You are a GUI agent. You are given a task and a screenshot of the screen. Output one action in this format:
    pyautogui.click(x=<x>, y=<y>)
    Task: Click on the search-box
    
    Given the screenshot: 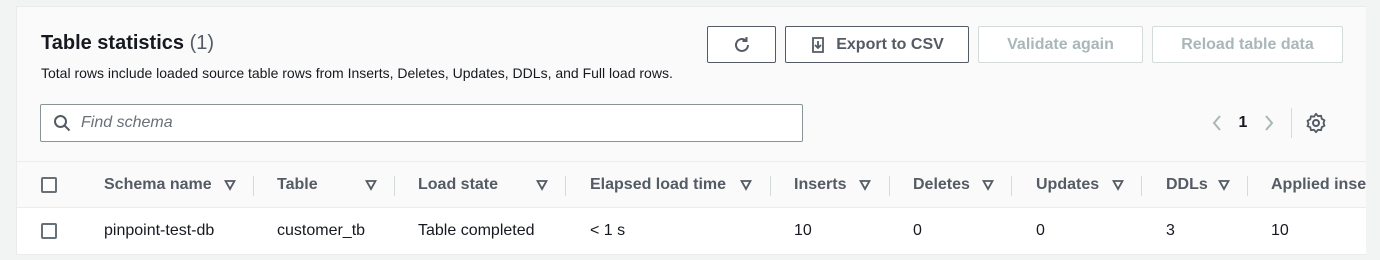 What is the action you would take?
    pyautogui.click(x=421, y=123)
    